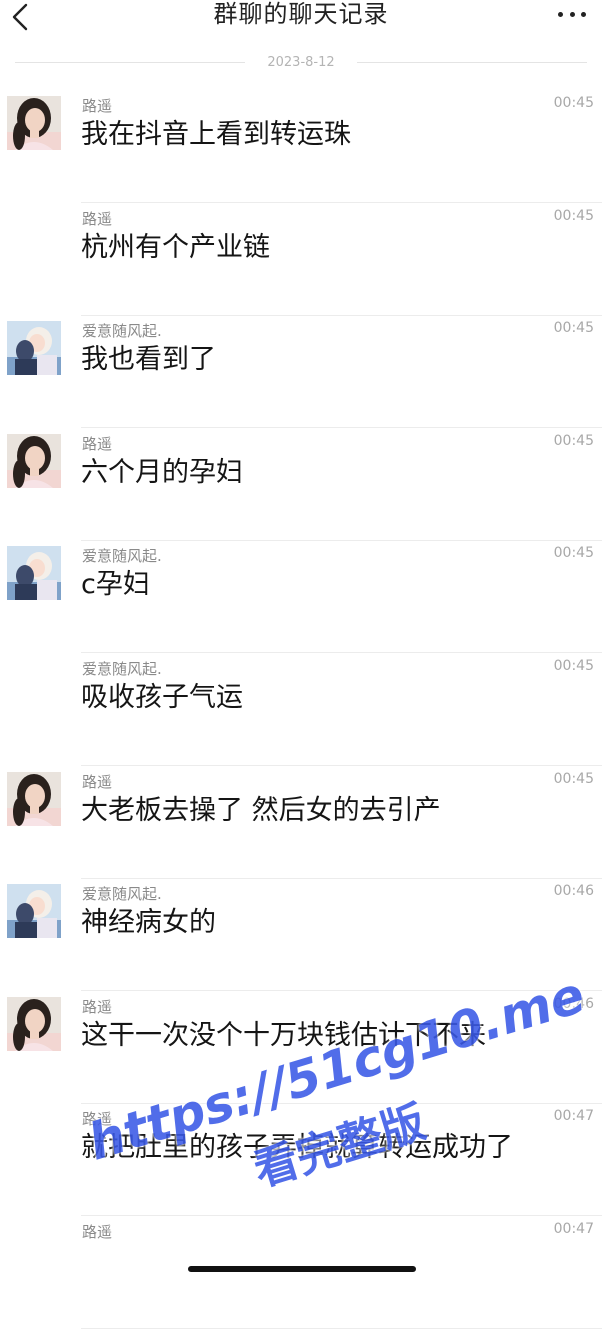 This screenshot has height=1329, width=602. Describe the element at coordinates (326, 1036) in the screenshot. I see `message-text: 这干一次没个十万块钱估计下不来` at that location.